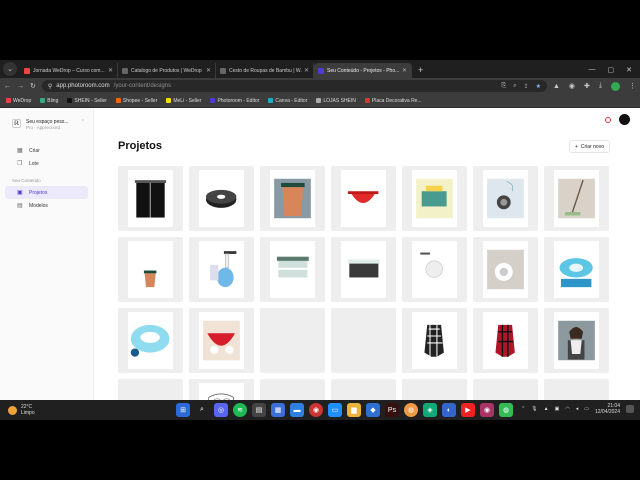  I want to click on extension-icon: ◉, so click(572, 86).